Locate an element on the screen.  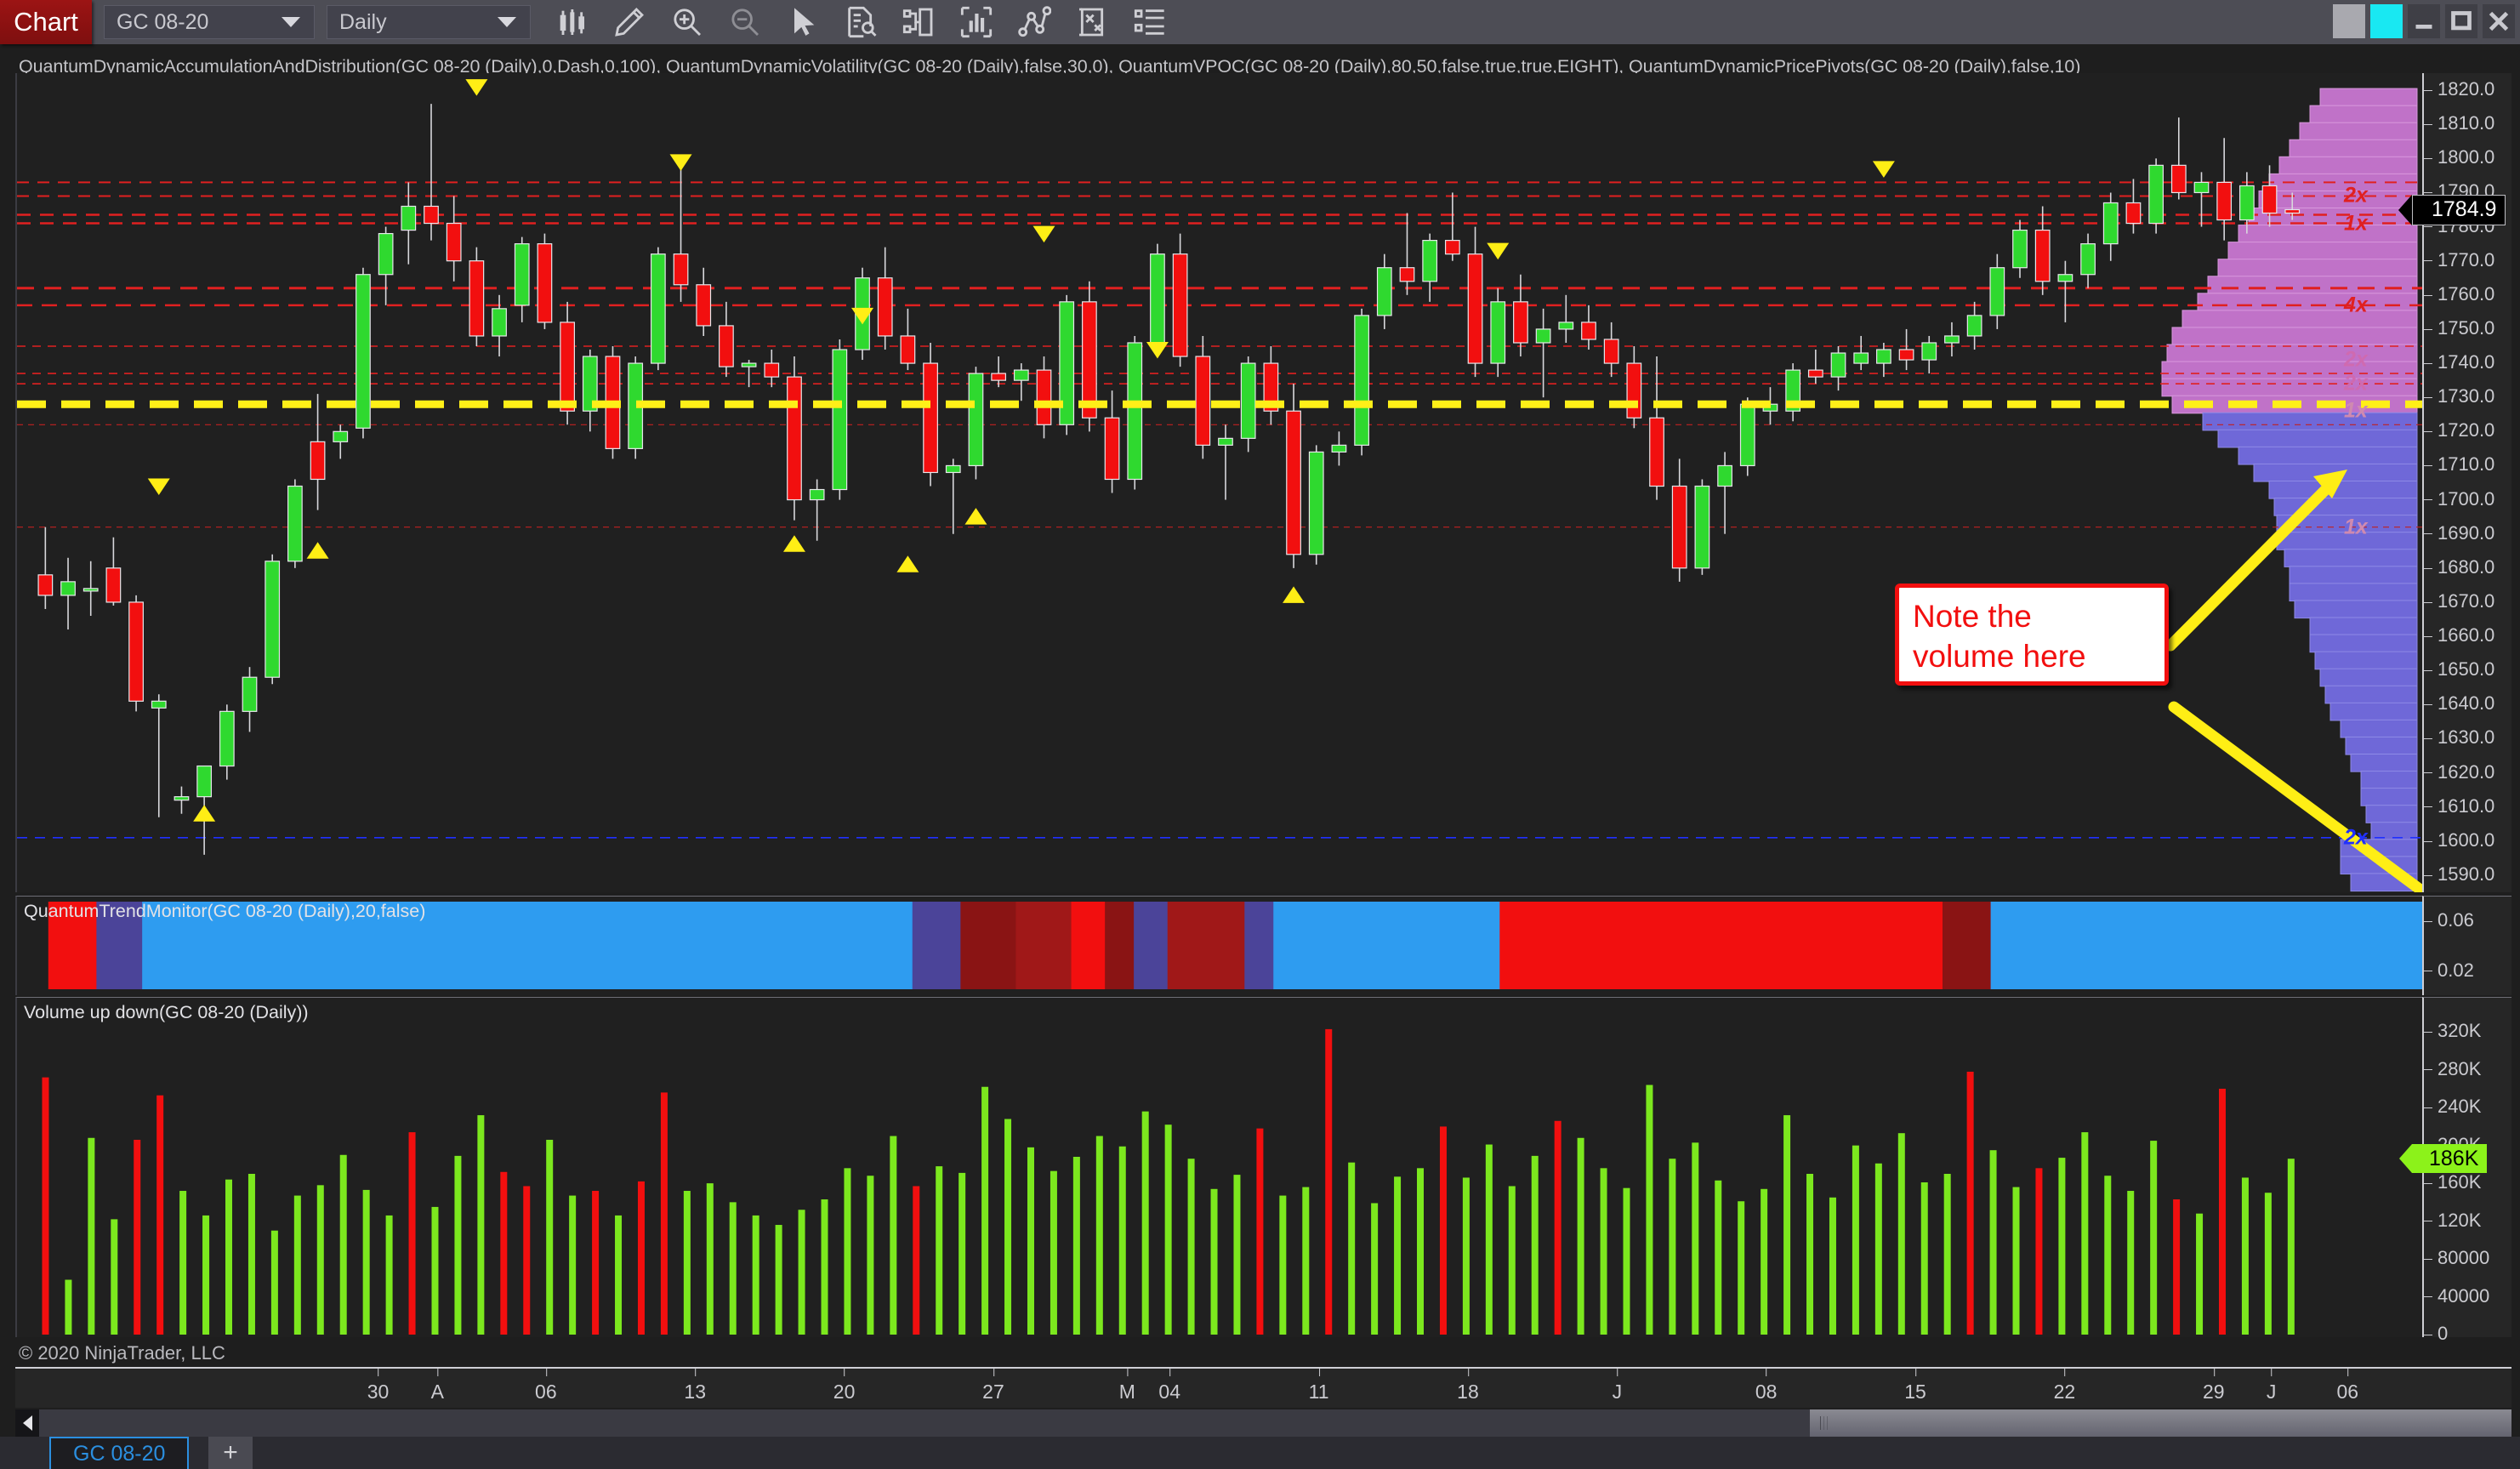
tab-bar: GC 08-20 + is located at coordinates (1260, 1453).